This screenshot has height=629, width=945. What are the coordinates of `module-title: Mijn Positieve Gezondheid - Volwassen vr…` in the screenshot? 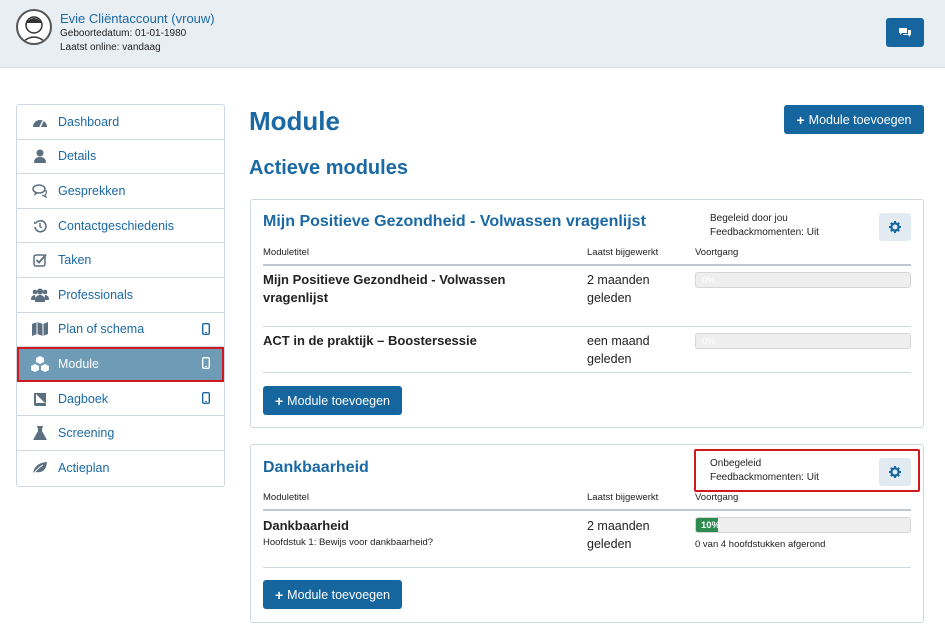 It's located at (384, 289).